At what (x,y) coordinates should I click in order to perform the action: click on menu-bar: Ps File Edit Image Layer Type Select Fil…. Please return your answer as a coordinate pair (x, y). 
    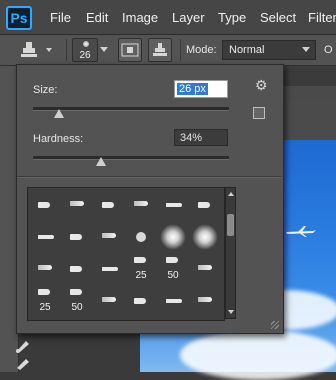
    Looking at the image, I should click on (168, 17).